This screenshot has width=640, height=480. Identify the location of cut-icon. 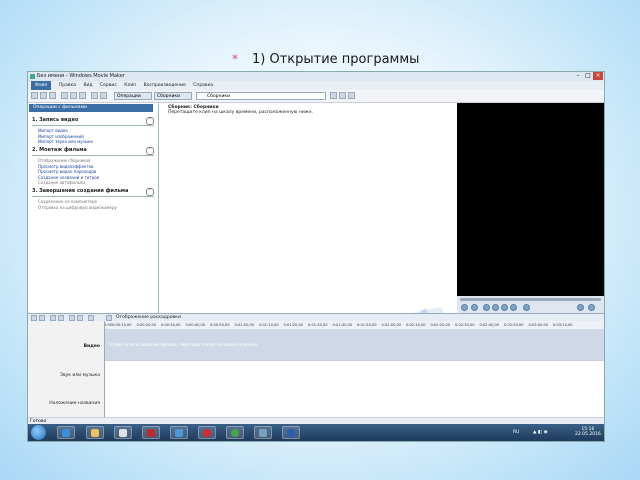
(94, 95).